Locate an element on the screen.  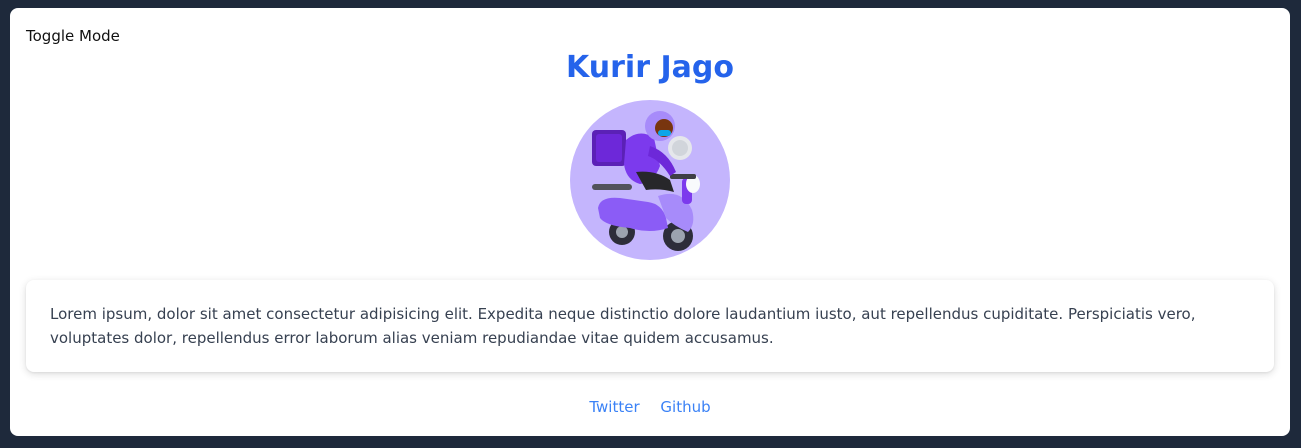
footer-links: Twitter Github is located at coordinates (650, 407).